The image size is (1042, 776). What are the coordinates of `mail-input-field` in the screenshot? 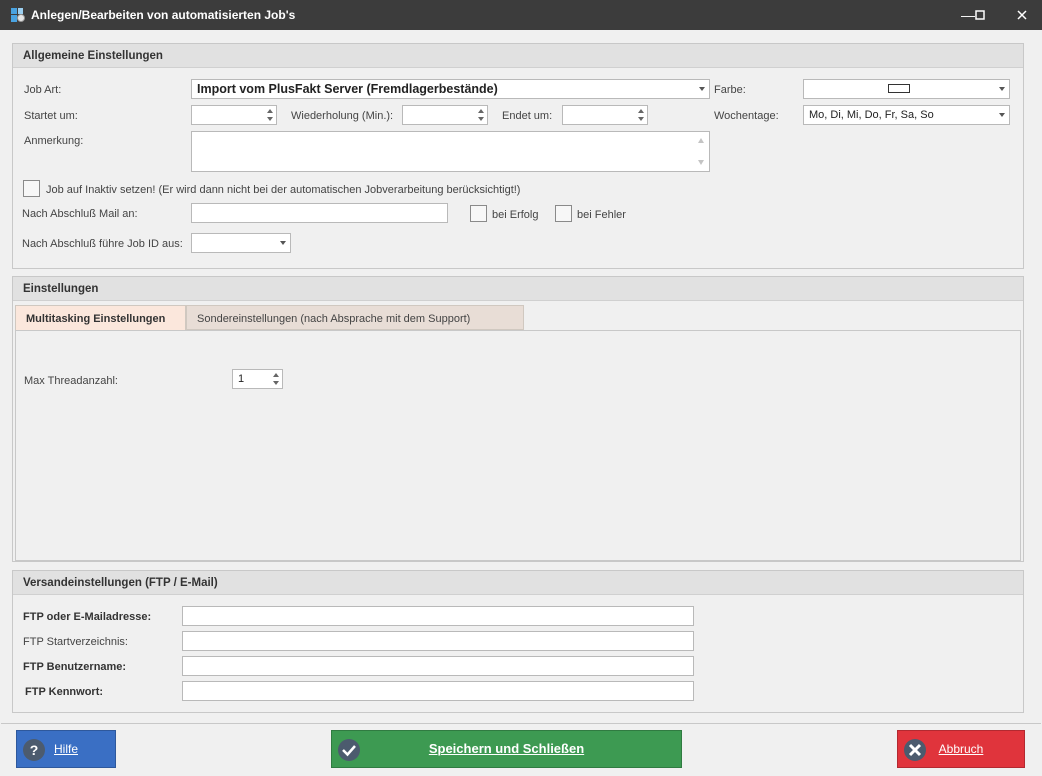 It's located at (319, 213).